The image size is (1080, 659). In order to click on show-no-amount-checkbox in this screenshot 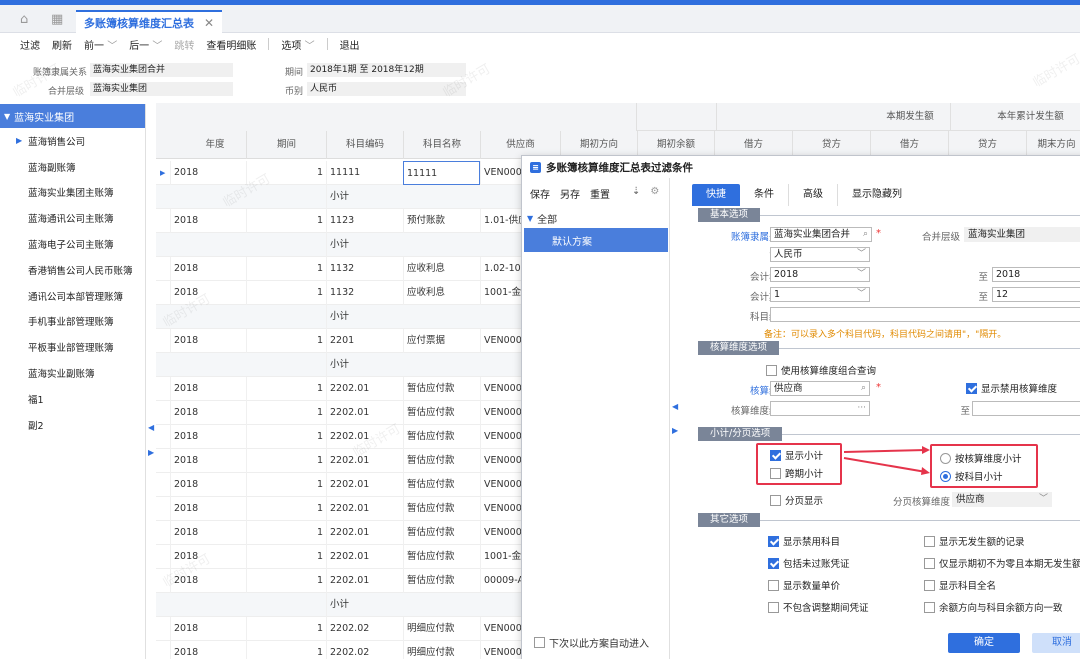, I will do `click(929, 541)`.